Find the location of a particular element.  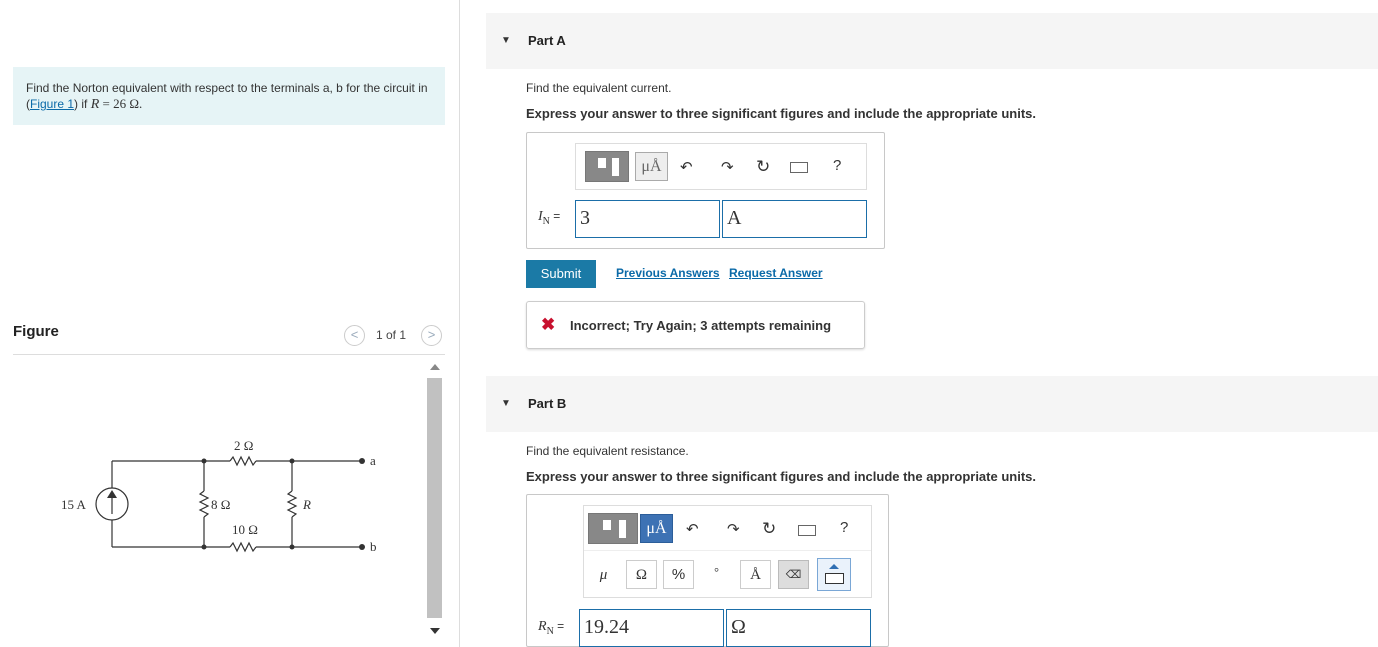

resistor-r is located at coordinates (292, 504).